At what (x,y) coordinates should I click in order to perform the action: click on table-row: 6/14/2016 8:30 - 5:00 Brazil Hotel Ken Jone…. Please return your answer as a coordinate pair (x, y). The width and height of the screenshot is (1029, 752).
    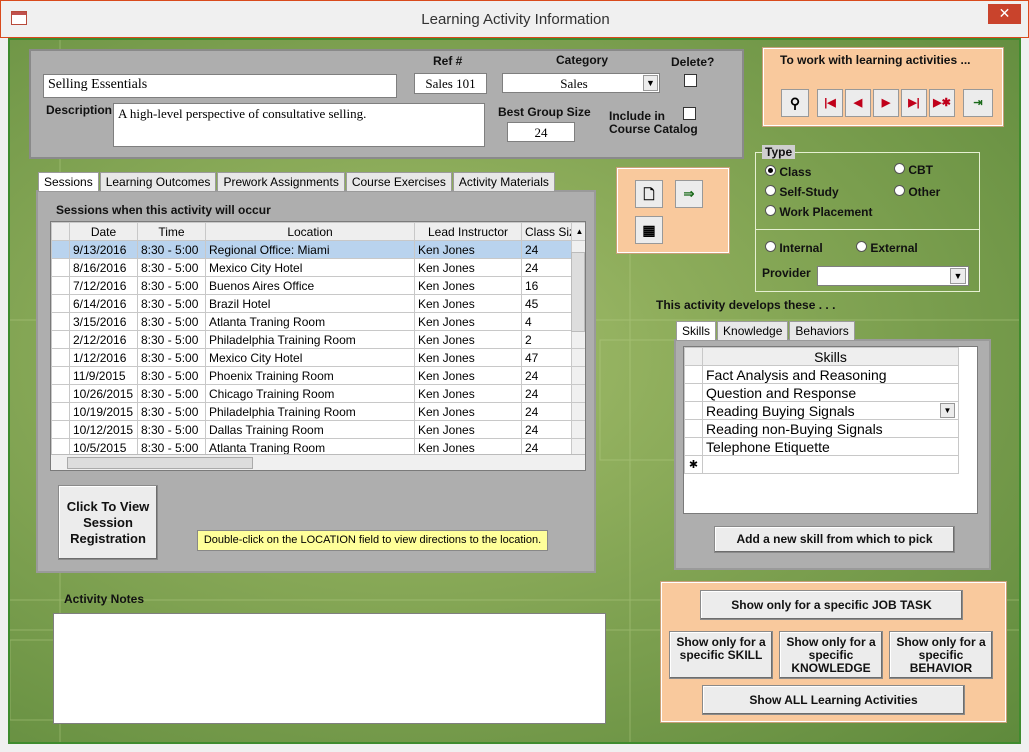
    Looking at the image, I should click on (318, 303).